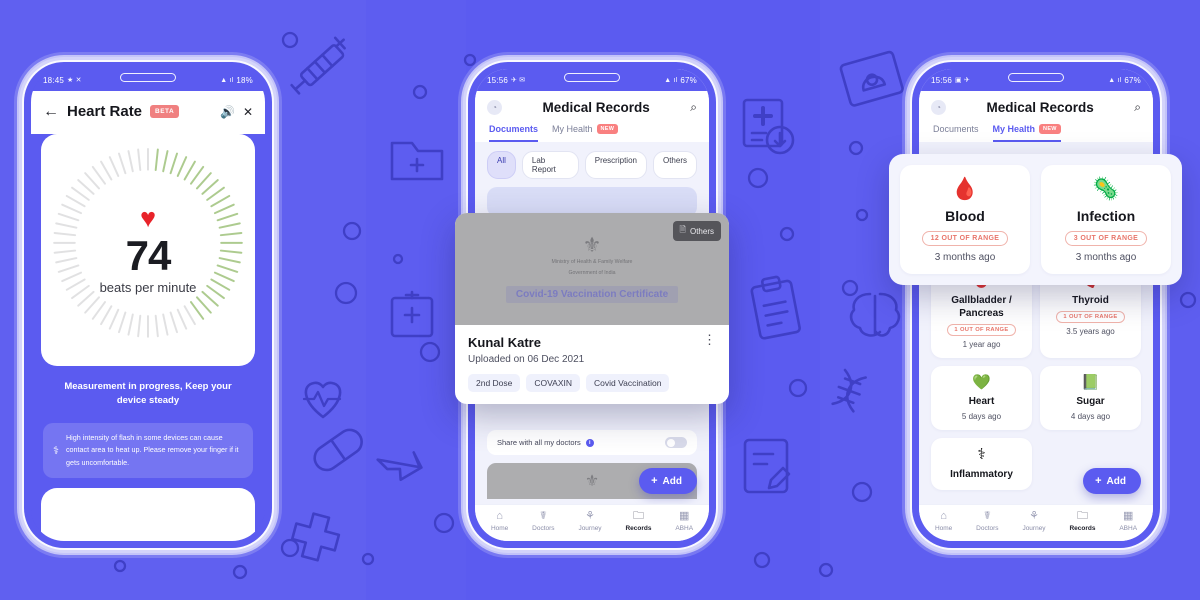 The height and width of the screenshot is (600, 1200). What do you see at coordinates (963, 80) in the screenshot?
I see `status-left-icons: ▣ ✈` at bounding box center [963, 80].